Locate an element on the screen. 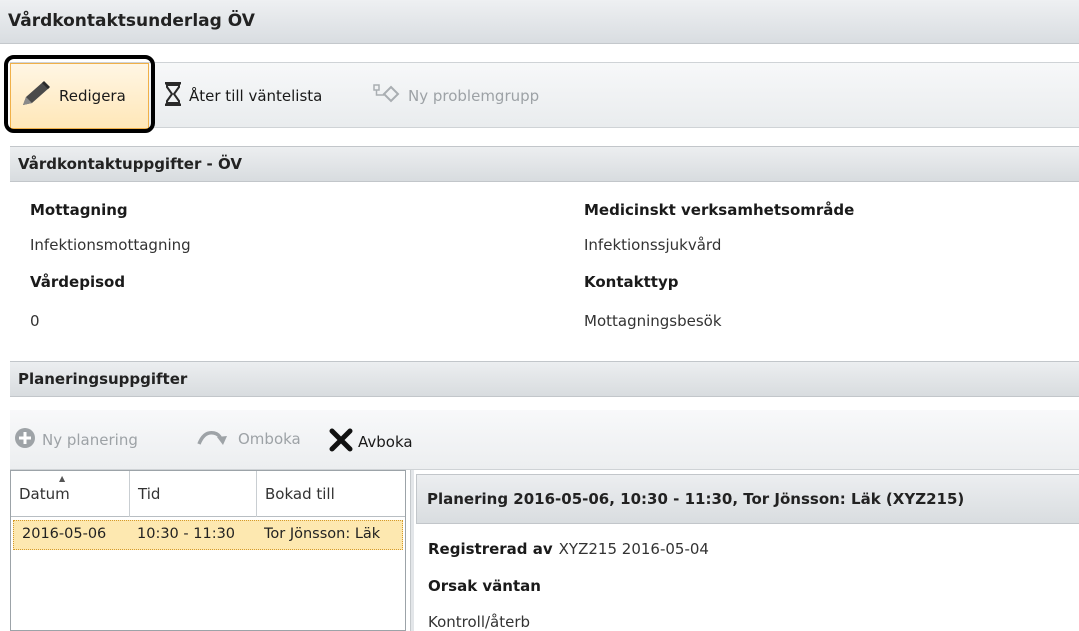  kontakttyp-label: Kontakttyp is located at coordinates (631, 282).